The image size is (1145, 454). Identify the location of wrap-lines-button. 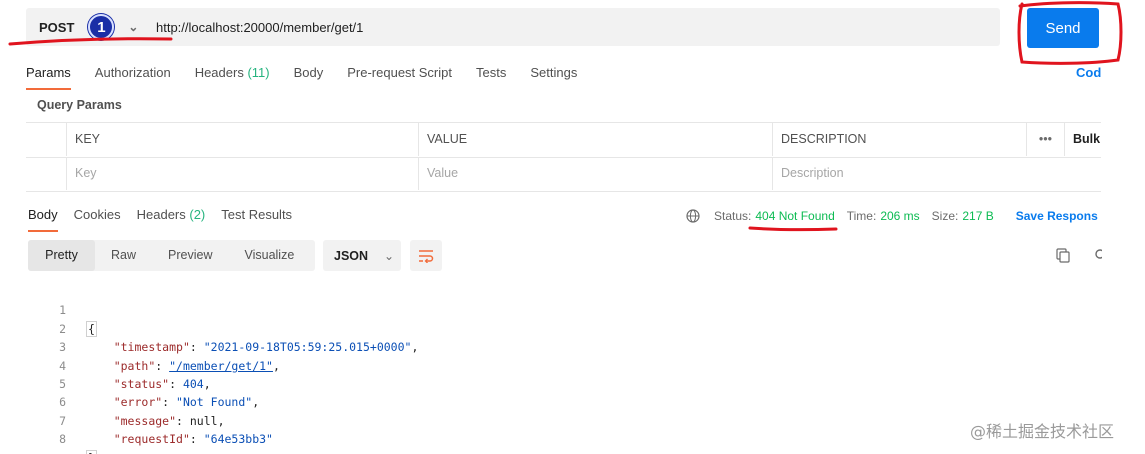
(426, 255).